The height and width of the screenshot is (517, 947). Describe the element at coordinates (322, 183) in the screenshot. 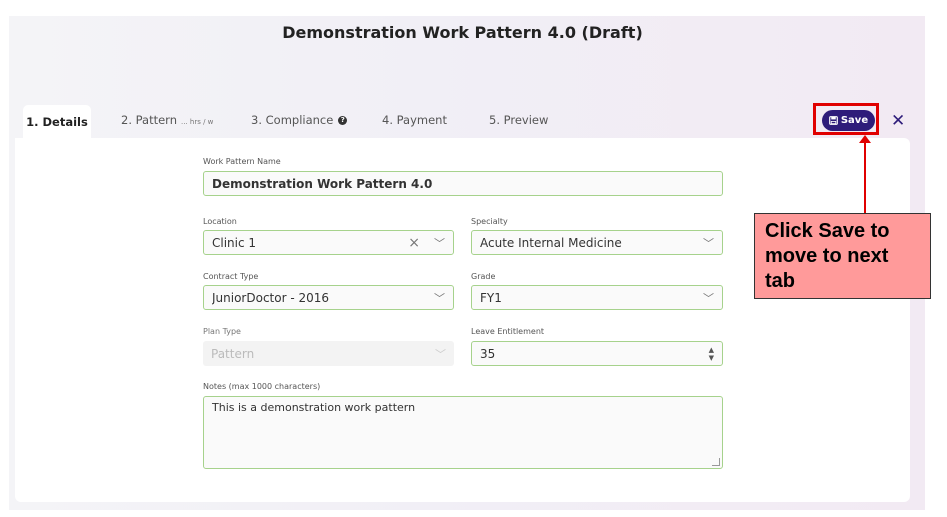

I see `work-pattern-name-value: Demonstration Work Pattern 4.0` at that location.